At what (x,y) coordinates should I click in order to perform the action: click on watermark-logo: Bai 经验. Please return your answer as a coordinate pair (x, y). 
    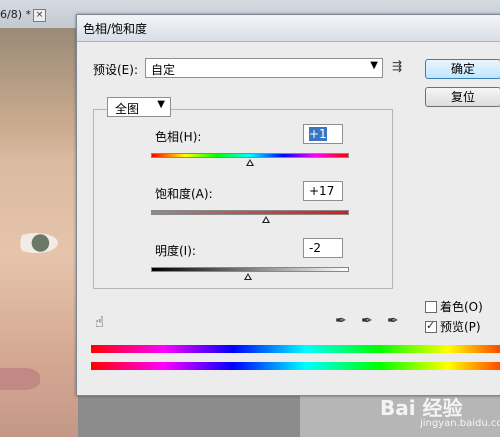
    Looking at the image, I should click on (421, 408).